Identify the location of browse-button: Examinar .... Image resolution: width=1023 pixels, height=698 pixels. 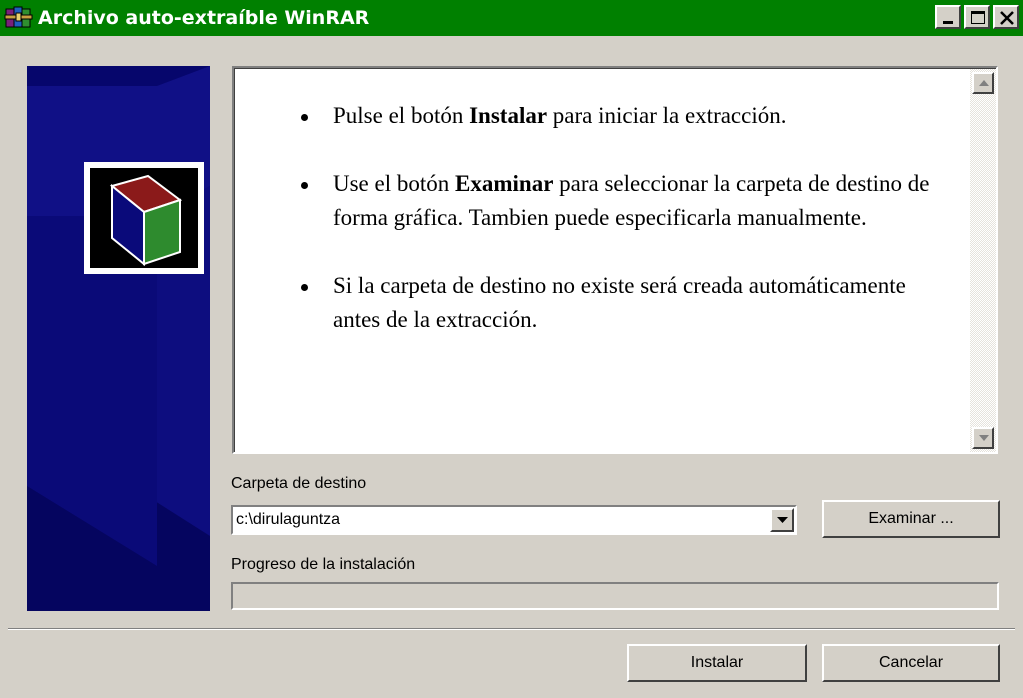
(911, 519).